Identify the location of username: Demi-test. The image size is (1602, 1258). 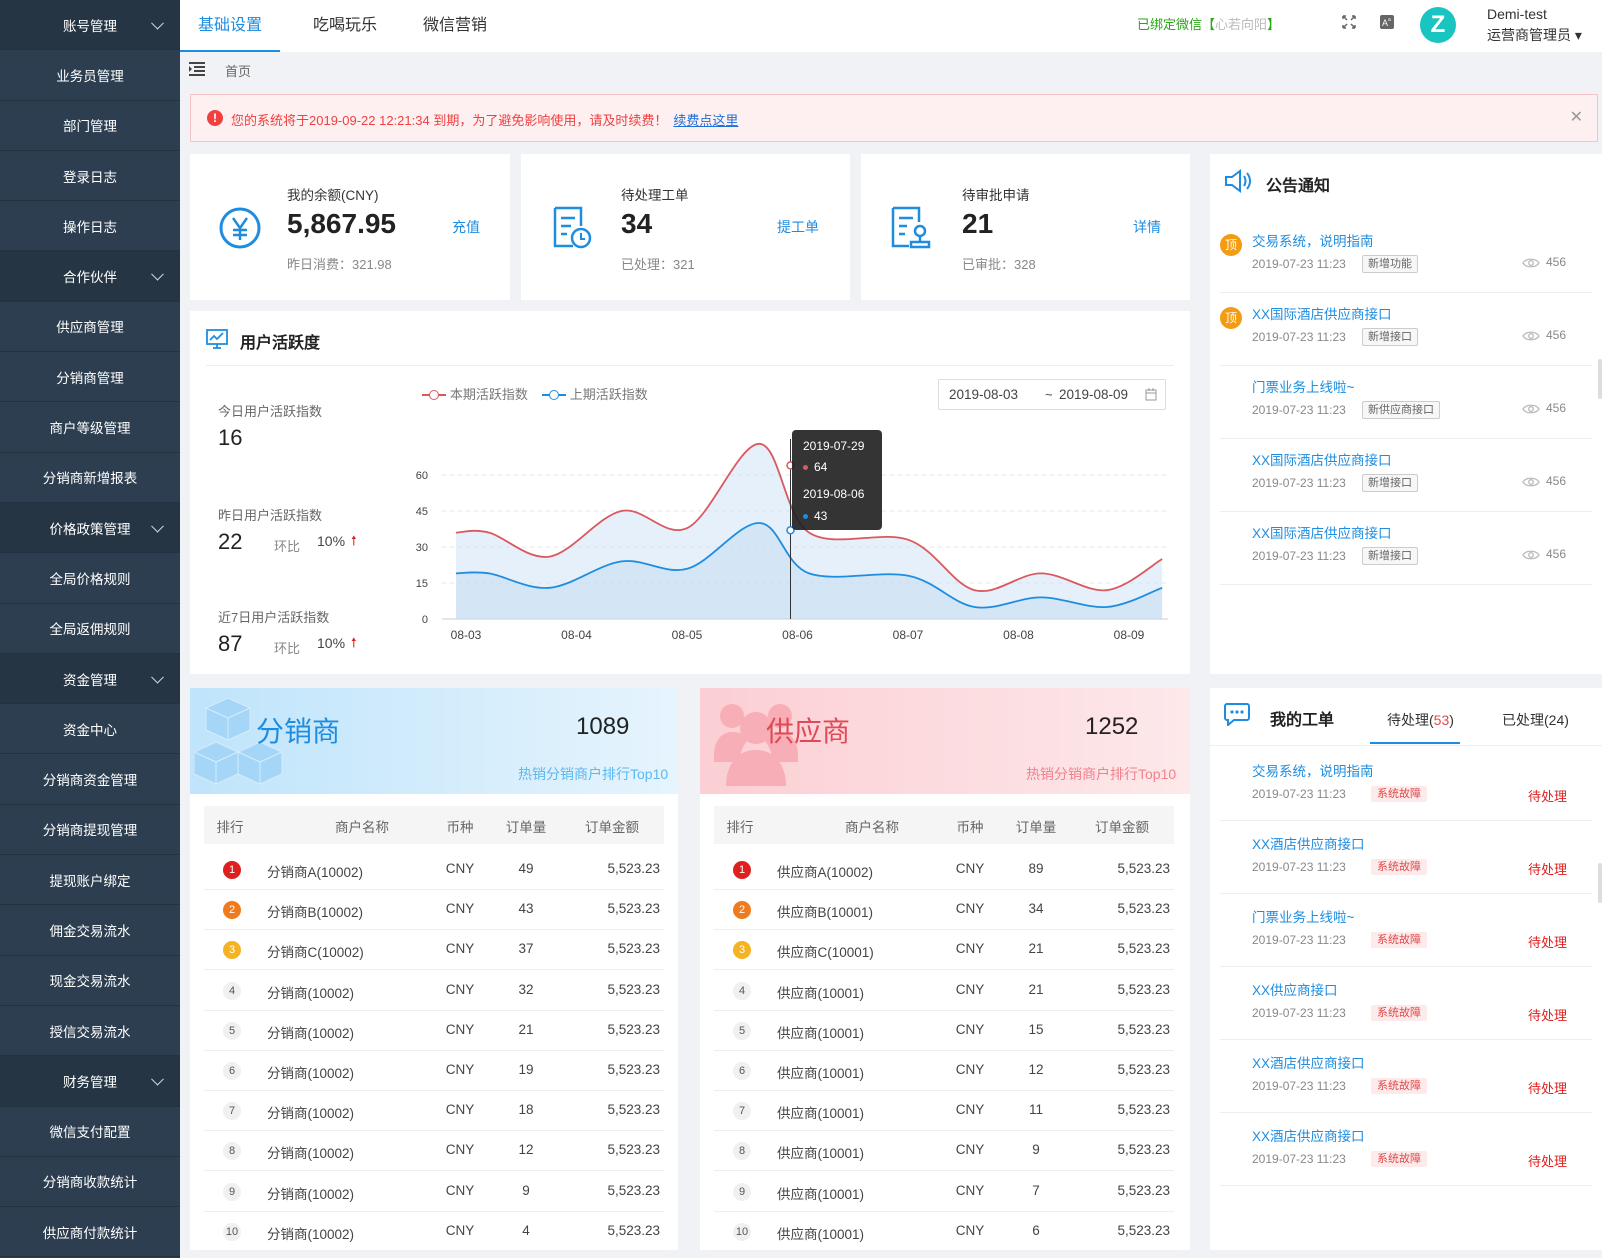
(1517, 14).